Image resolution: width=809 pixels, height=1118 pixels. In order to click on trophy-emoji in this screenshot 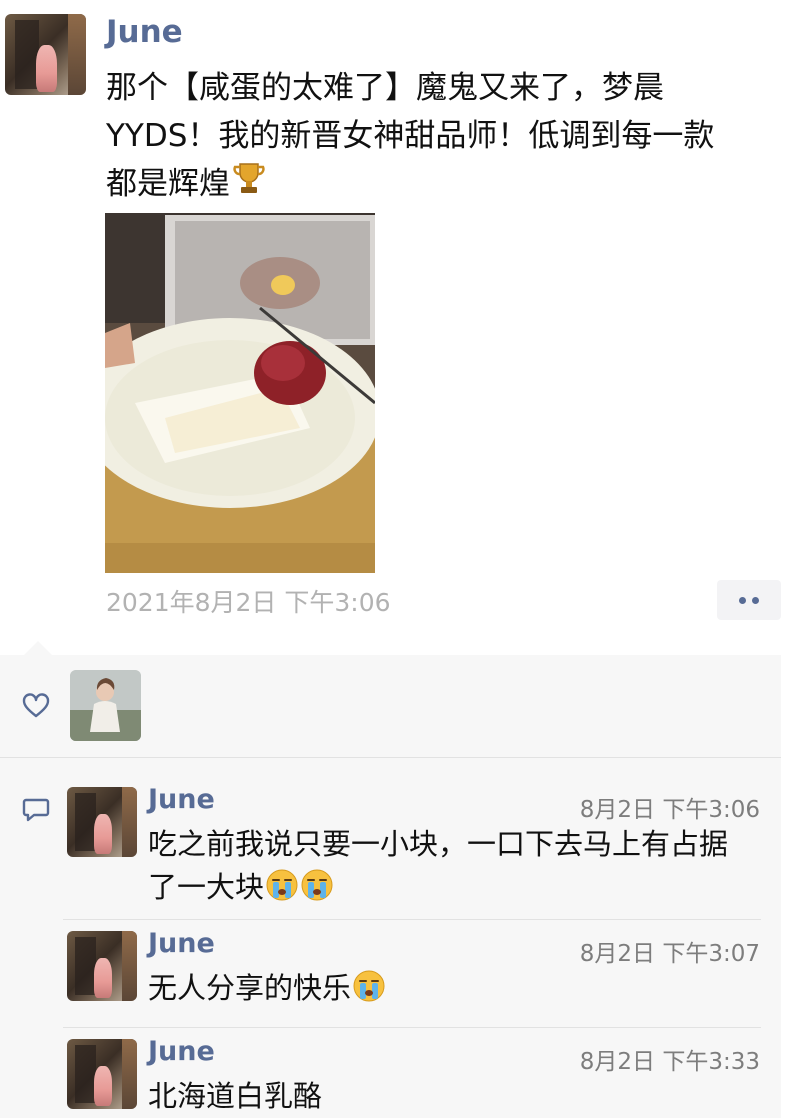, I will do `click(249, 186)`.